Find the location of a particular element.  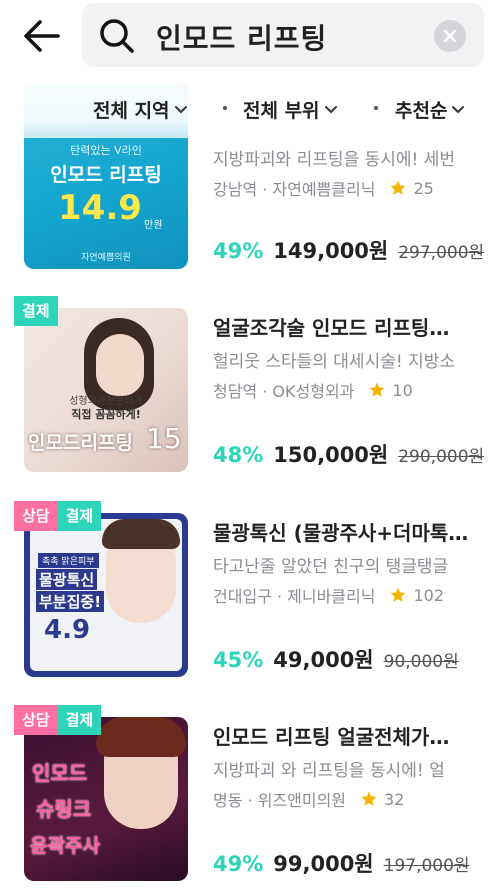

thumb-unit: 만원 is located at coordinates (153, 225).